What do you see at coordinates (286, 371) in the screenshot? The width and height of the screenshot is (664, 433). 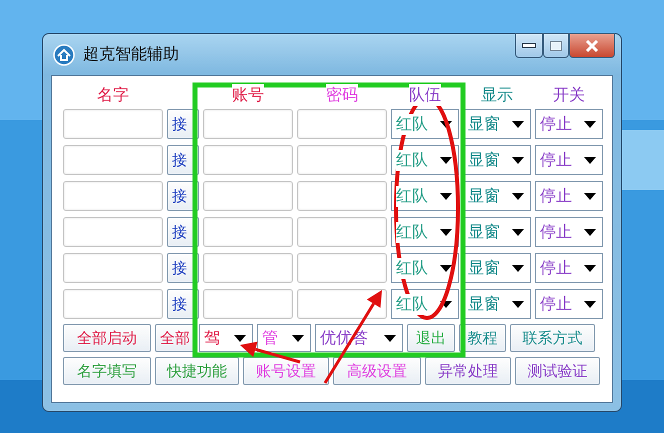 I see `action-button: 账号设置` at bounding box center [286, 371].